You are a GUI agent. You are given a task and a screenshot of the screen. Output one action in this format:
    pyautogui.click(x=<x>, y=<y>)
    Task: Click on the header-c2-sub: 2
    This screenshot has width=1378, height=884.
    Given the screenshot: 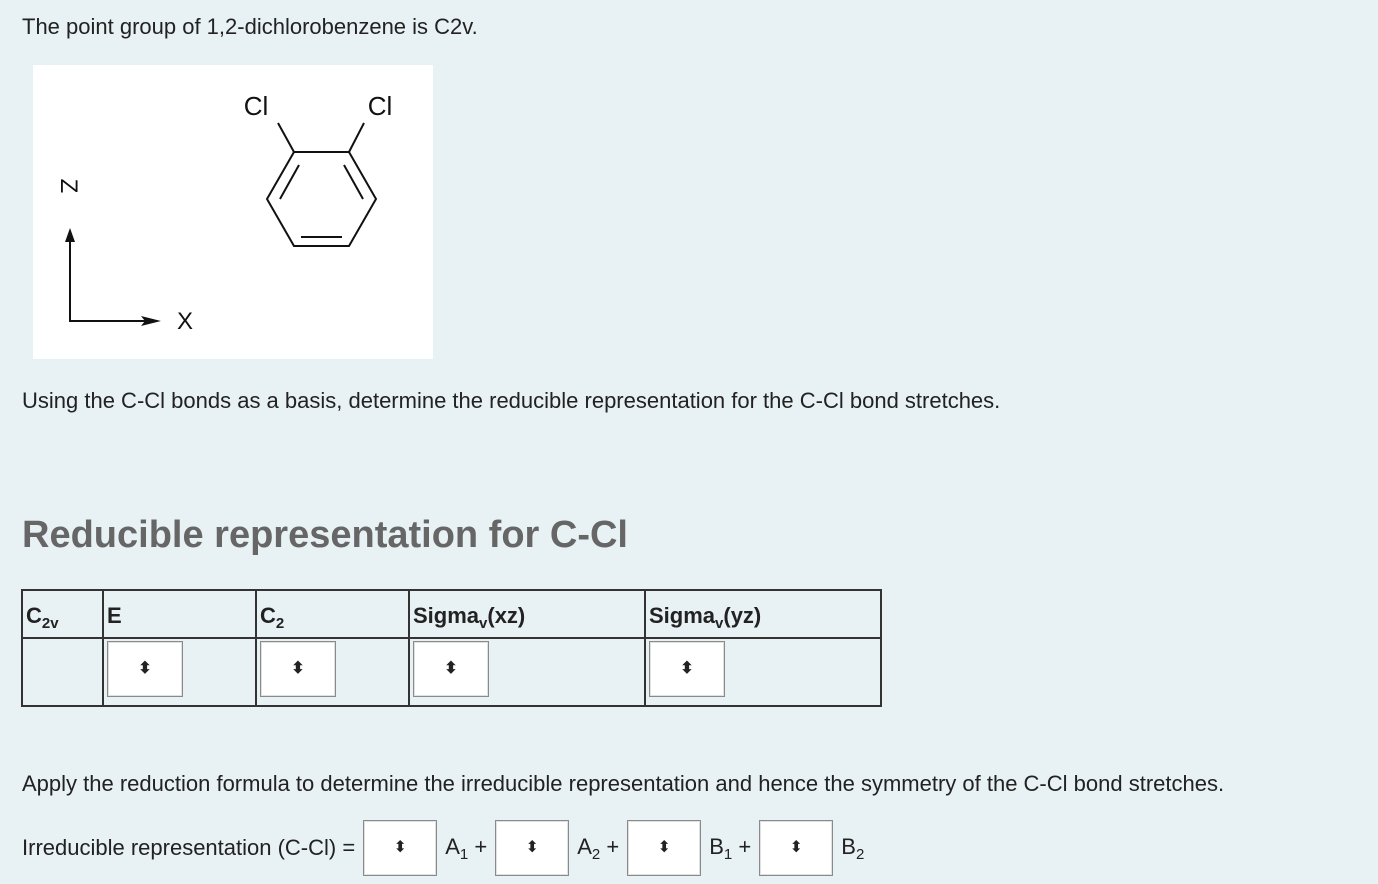 What is the action you would take?
    pyautogui.click(x=280, y=623)
    